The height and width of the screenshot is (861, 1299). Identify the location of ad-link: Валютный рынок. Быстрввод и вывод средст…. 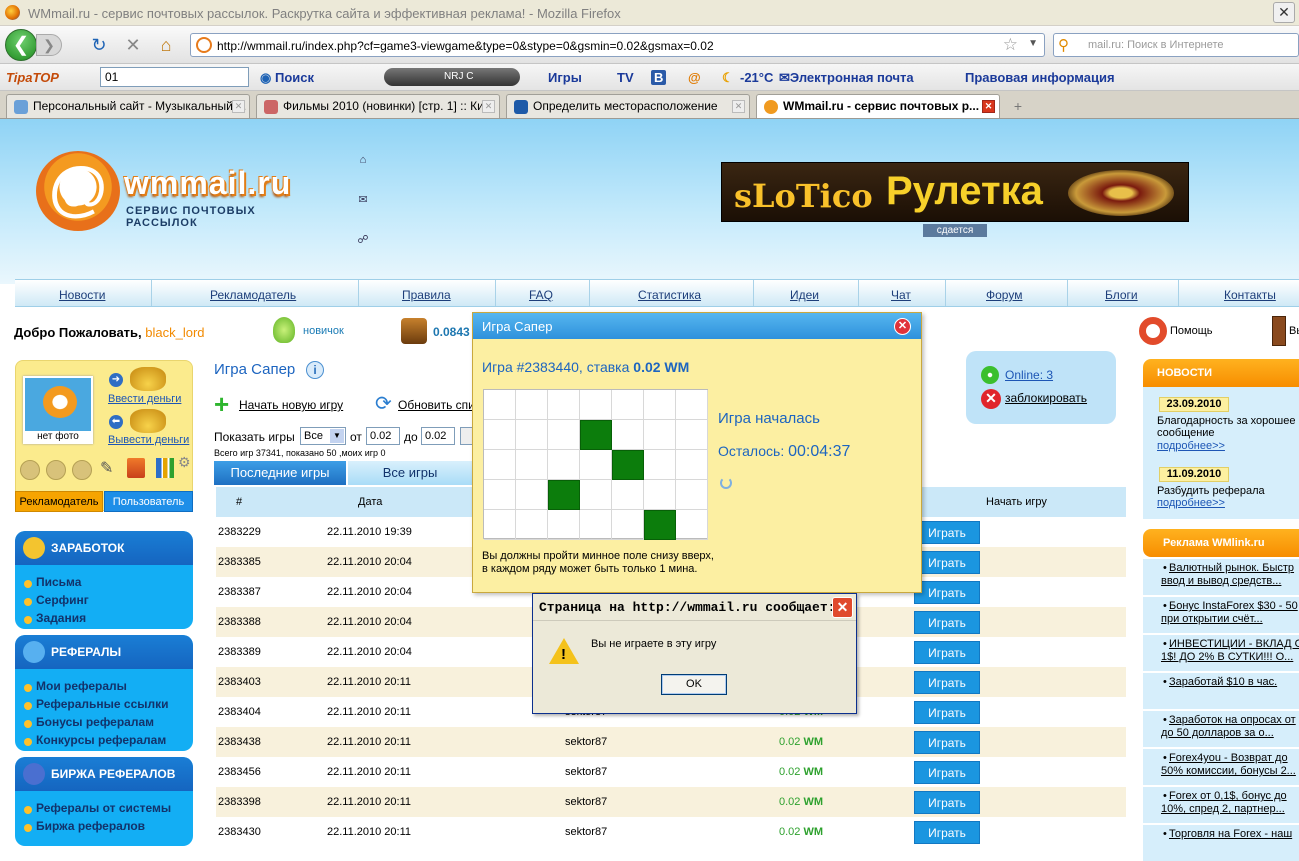
(1221, 577).